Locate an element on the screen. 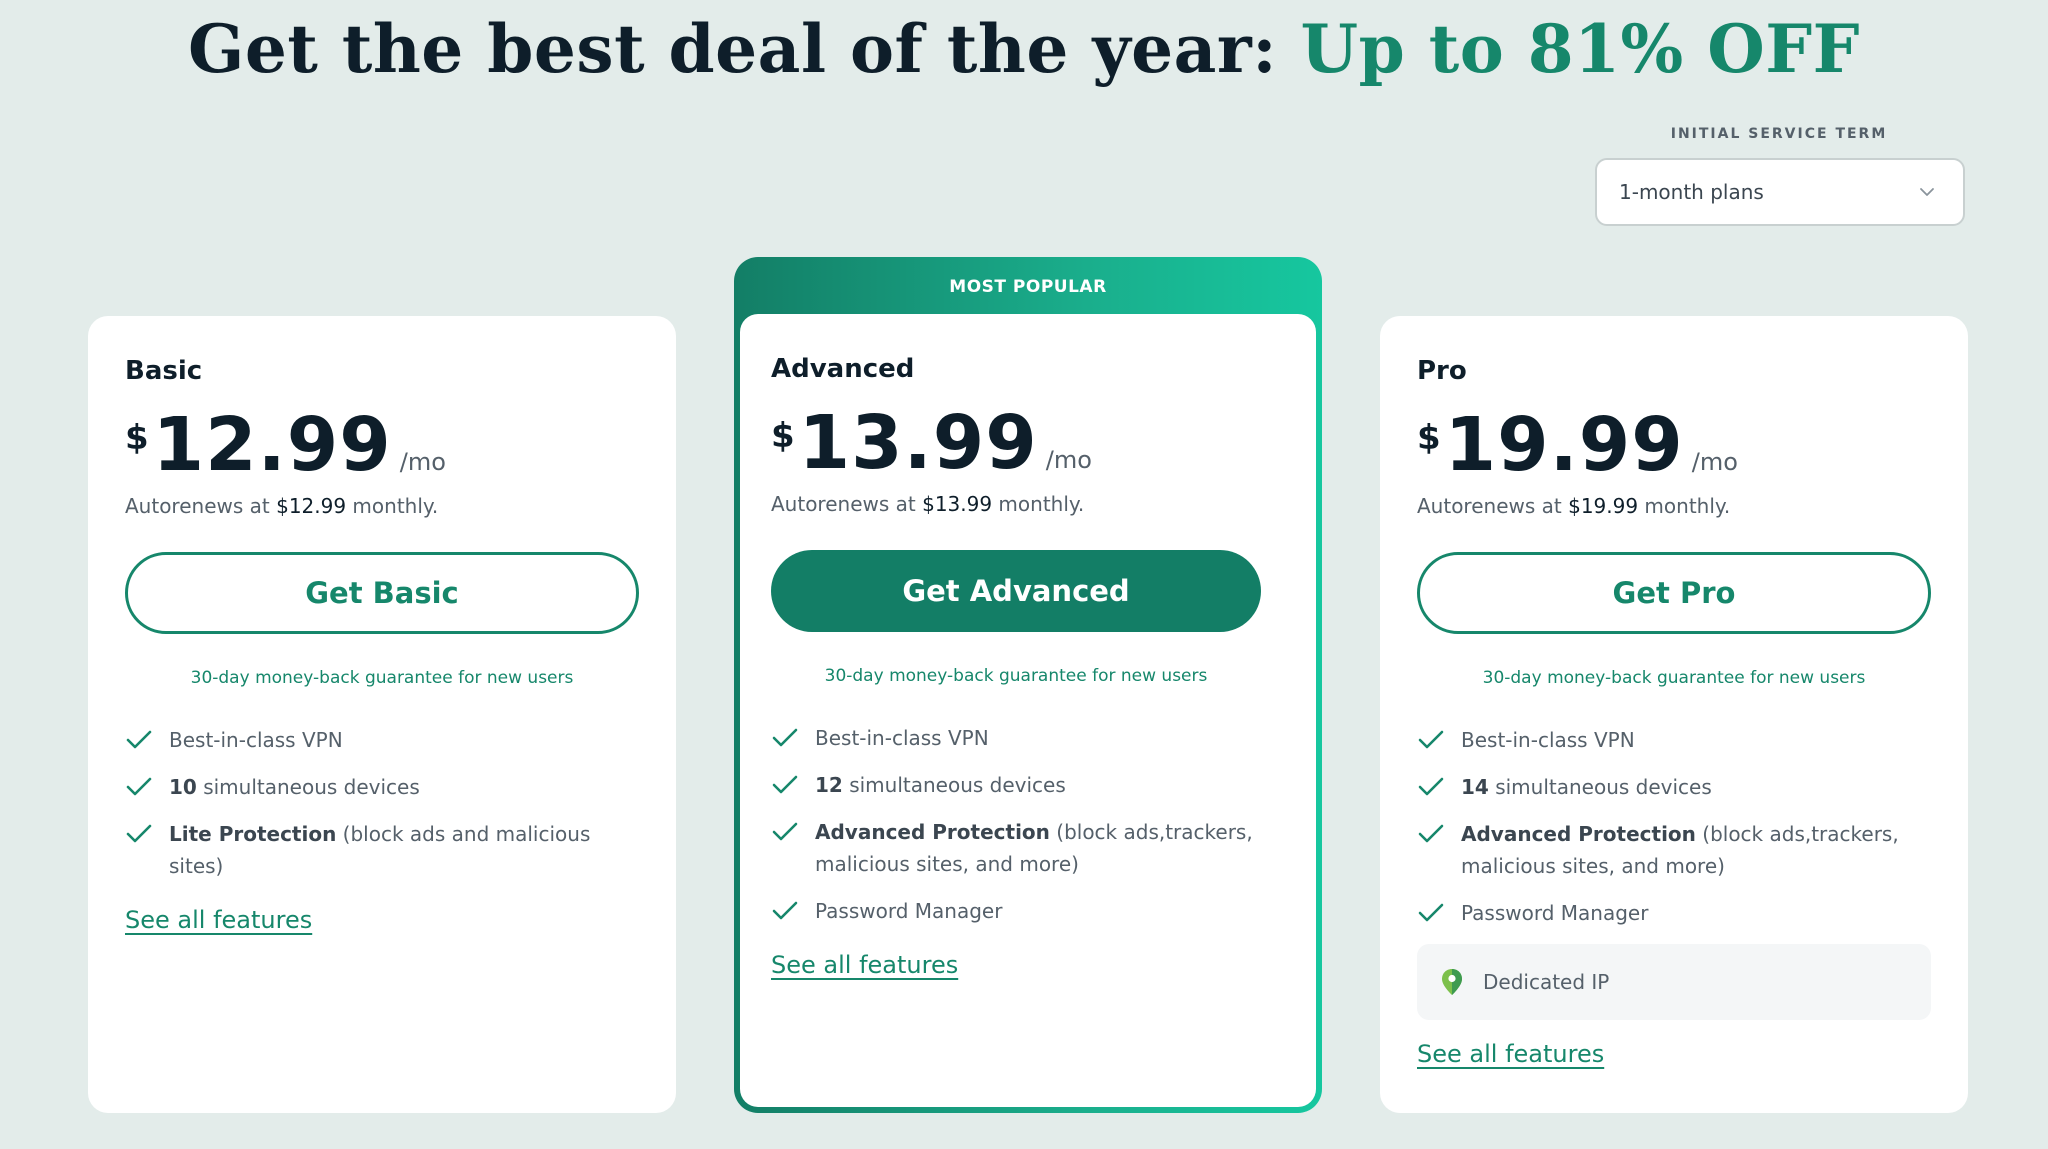  feature-bold: Advanced Protection is located at coordinates (1578, 834).